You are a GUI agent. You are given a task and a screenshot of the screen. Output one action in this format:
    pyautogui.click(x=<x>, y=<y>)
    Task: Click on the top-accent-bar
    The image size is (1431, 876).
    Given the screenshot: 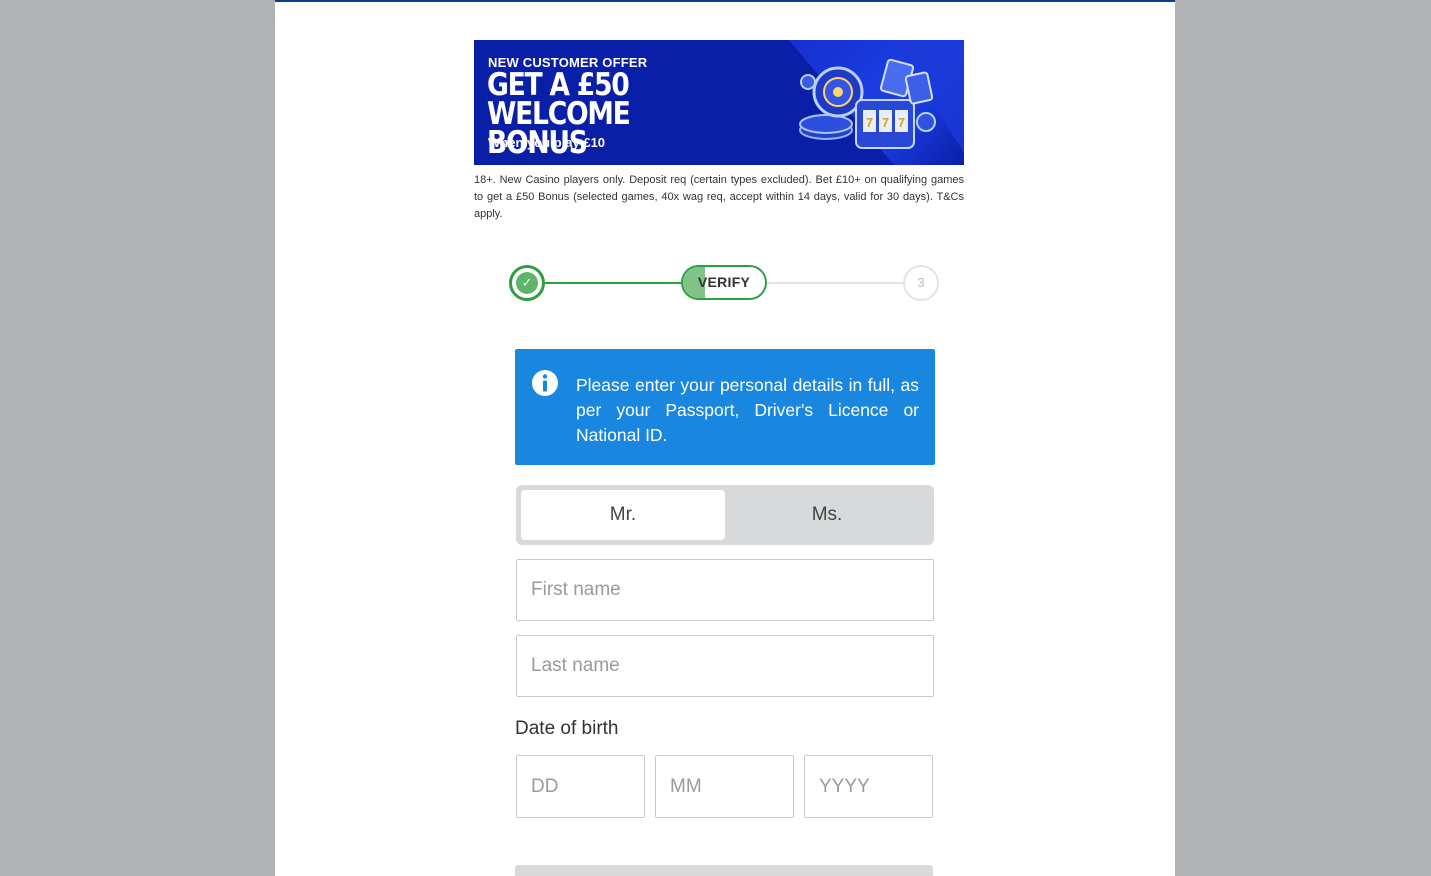 What is the action you would take?
    pyautogui.click(x=725, y=1)
    